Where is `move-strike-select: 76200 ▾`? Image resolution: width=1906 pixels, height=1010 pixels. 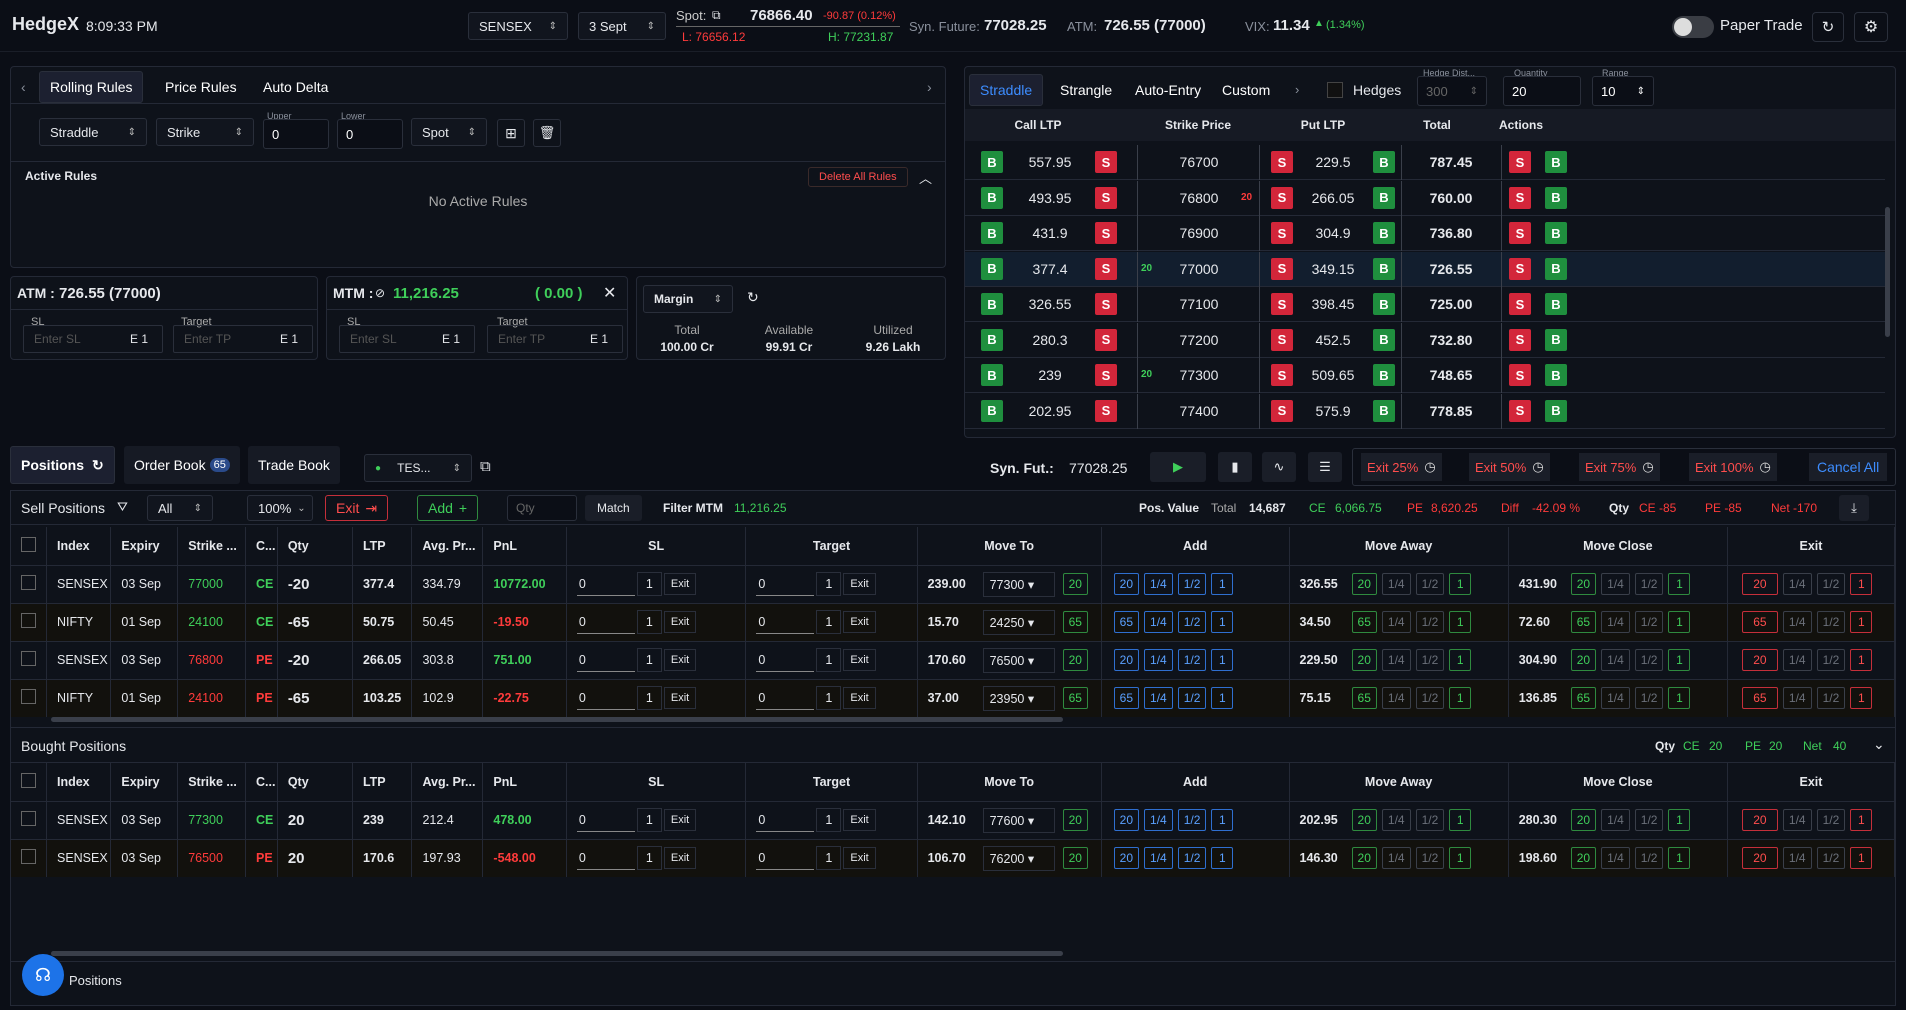
move-strike-select: 76200 ▾ is located at coordinates (1018, 858).